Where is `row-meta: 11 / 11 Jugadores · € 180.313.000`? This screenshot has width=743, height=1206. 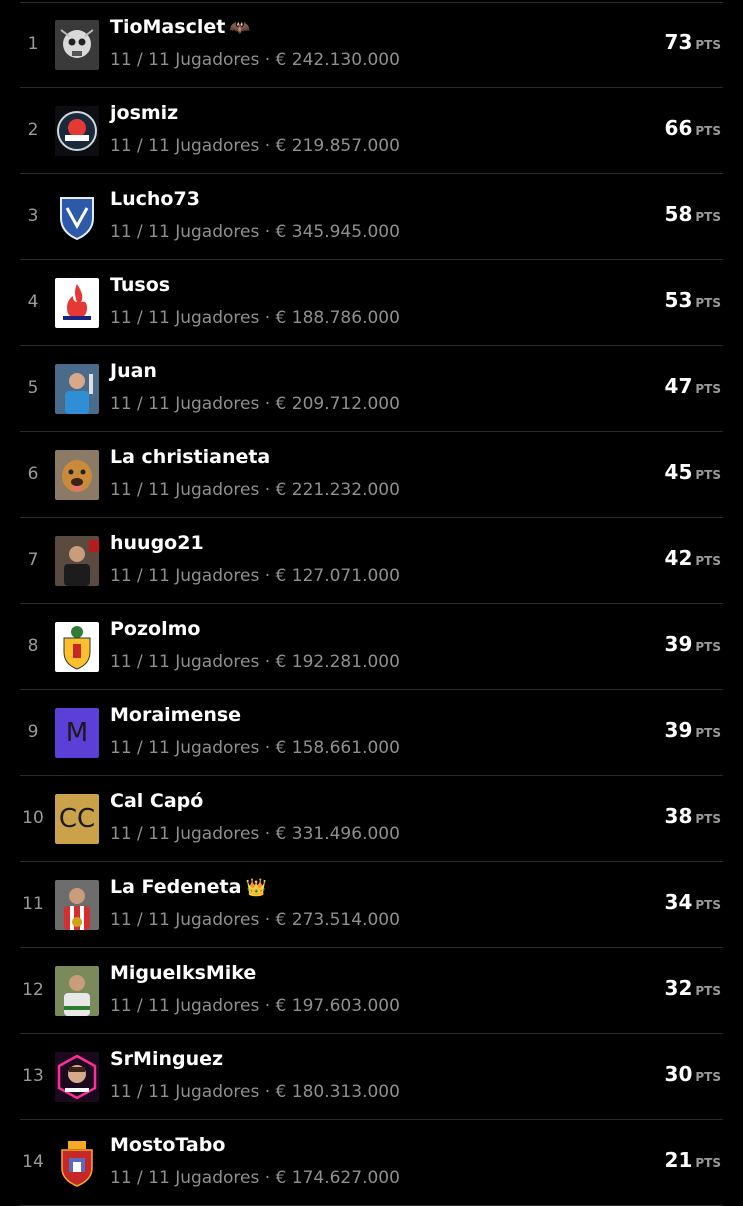
row-meta: 11 / 11 Jugadores · € 180.313.000 is located at coordinates (255, 1092).